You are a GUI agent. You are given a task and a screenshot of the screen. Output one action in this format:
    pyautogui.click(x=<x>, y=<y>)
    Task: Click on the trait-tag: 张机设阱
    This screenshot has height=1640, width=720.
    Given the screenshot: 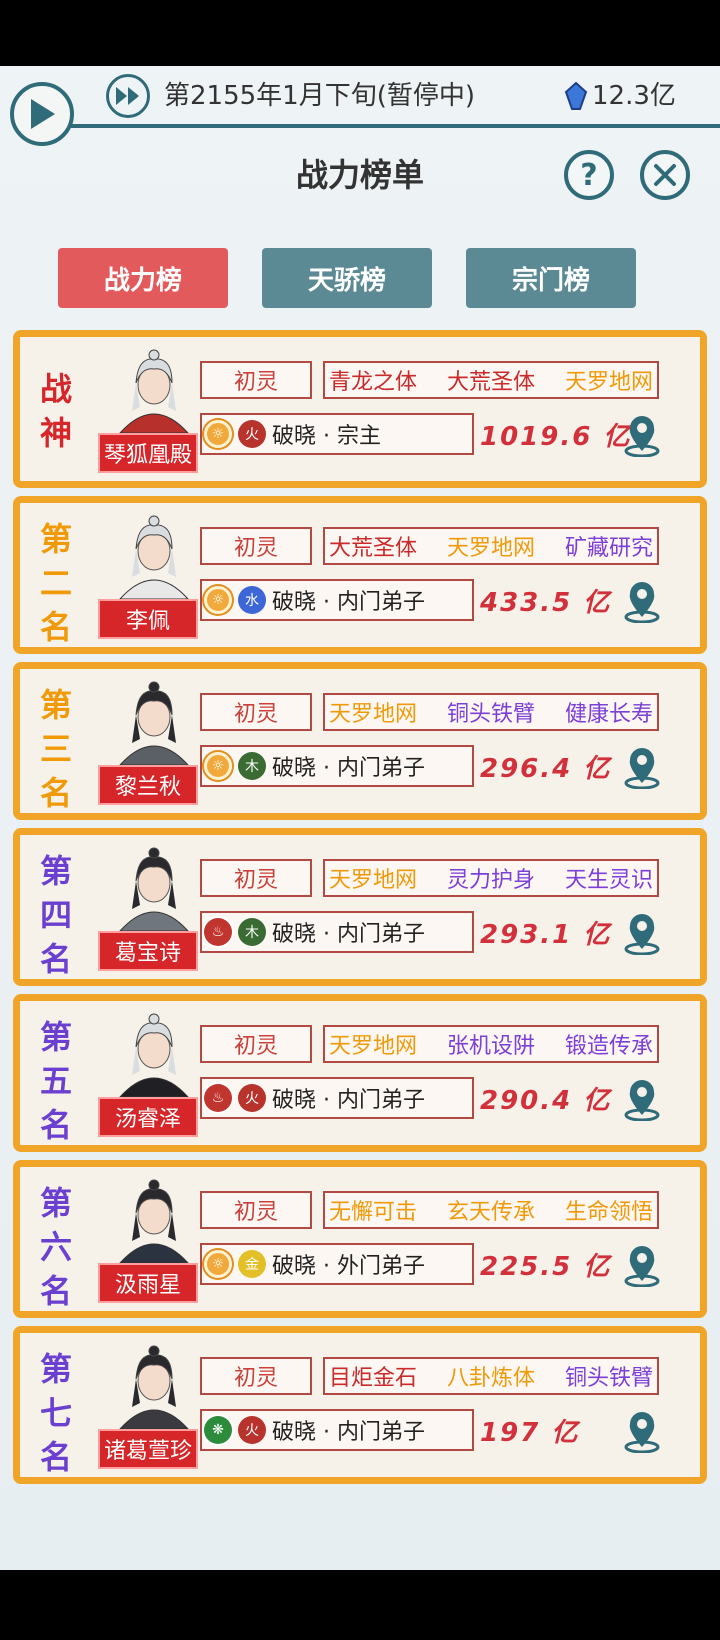 What is the action you would take?
    pyautogui.click(x=490, y=1046)
    